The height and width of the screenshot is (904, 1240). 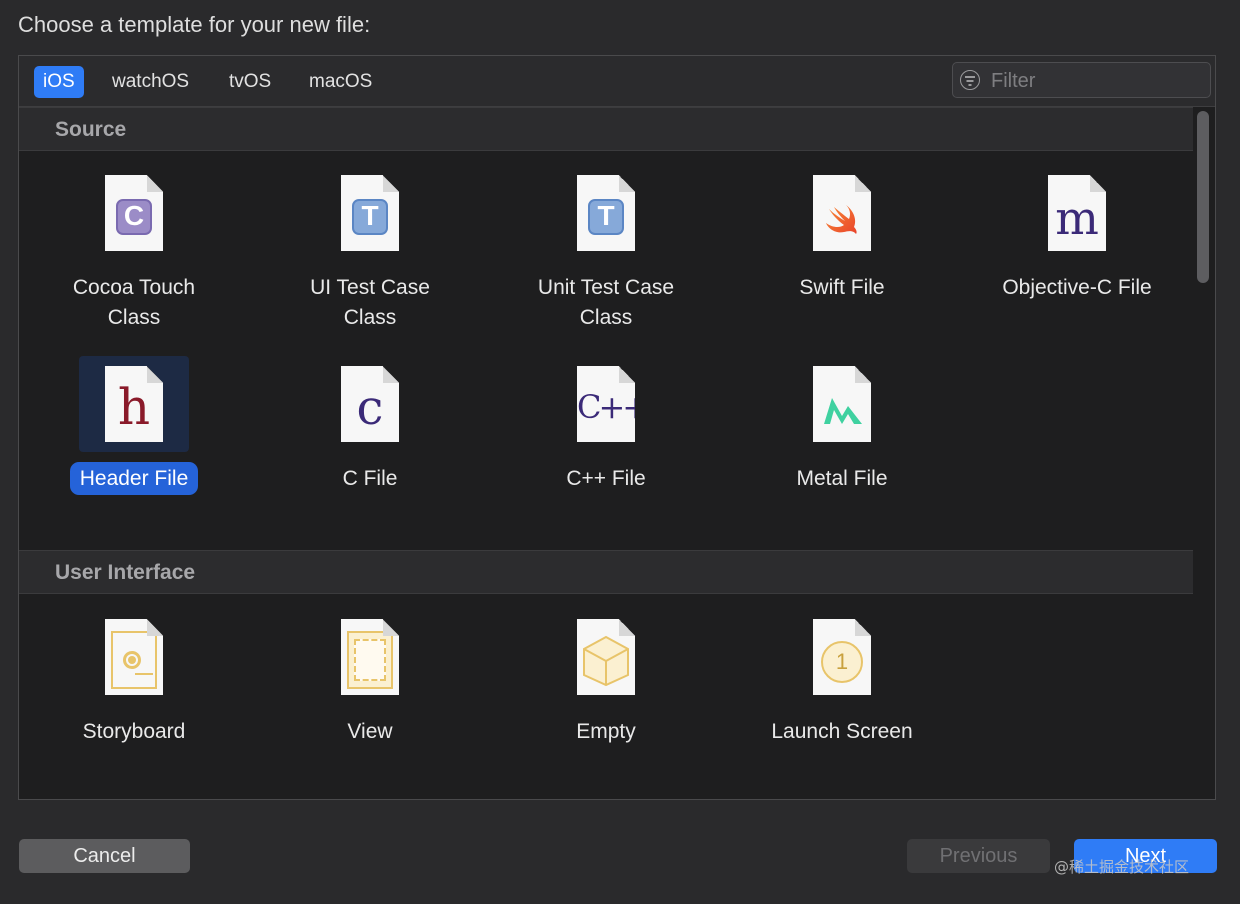 I want to click on watermark: @稀土掘金技术社区, so click(x=1122, y=867).